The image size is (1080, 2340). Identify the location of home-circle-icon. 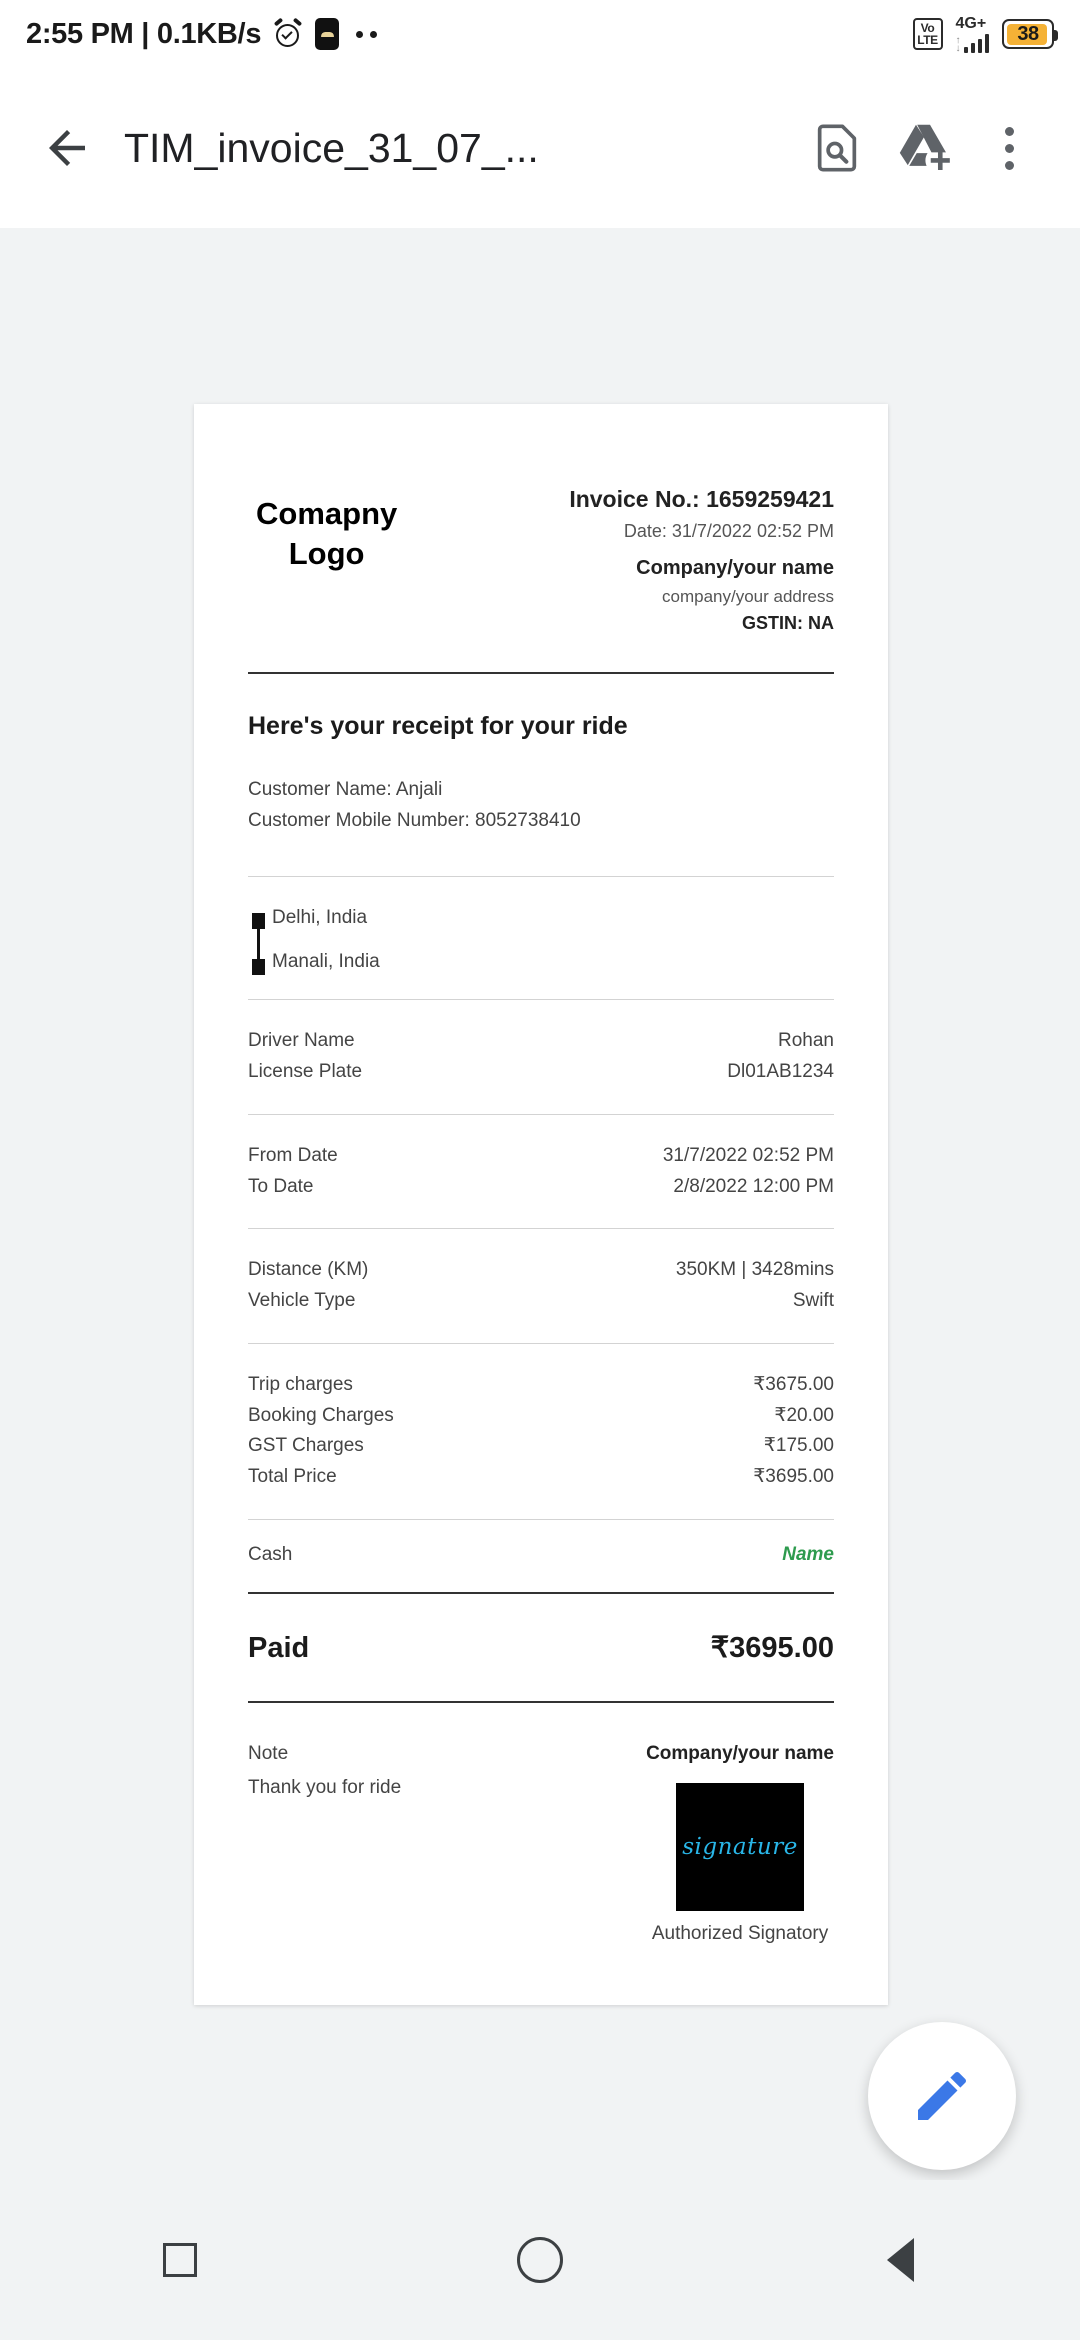
(540, 2260).